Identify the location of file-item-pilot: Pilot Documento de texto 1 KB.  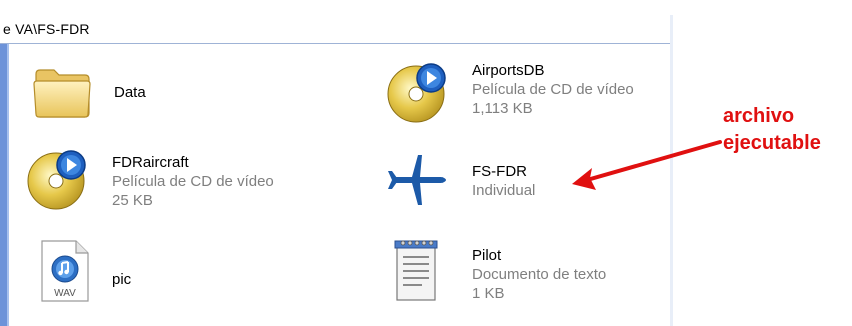
(522, 275).